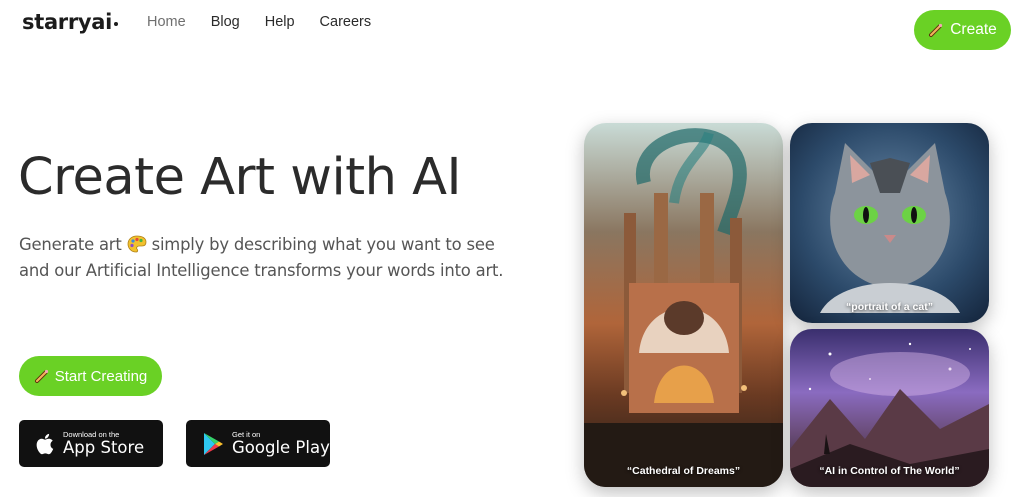 This screenshot has width=1024, height=497. I want to click on nav-help-link: Help, so click(280, 22).